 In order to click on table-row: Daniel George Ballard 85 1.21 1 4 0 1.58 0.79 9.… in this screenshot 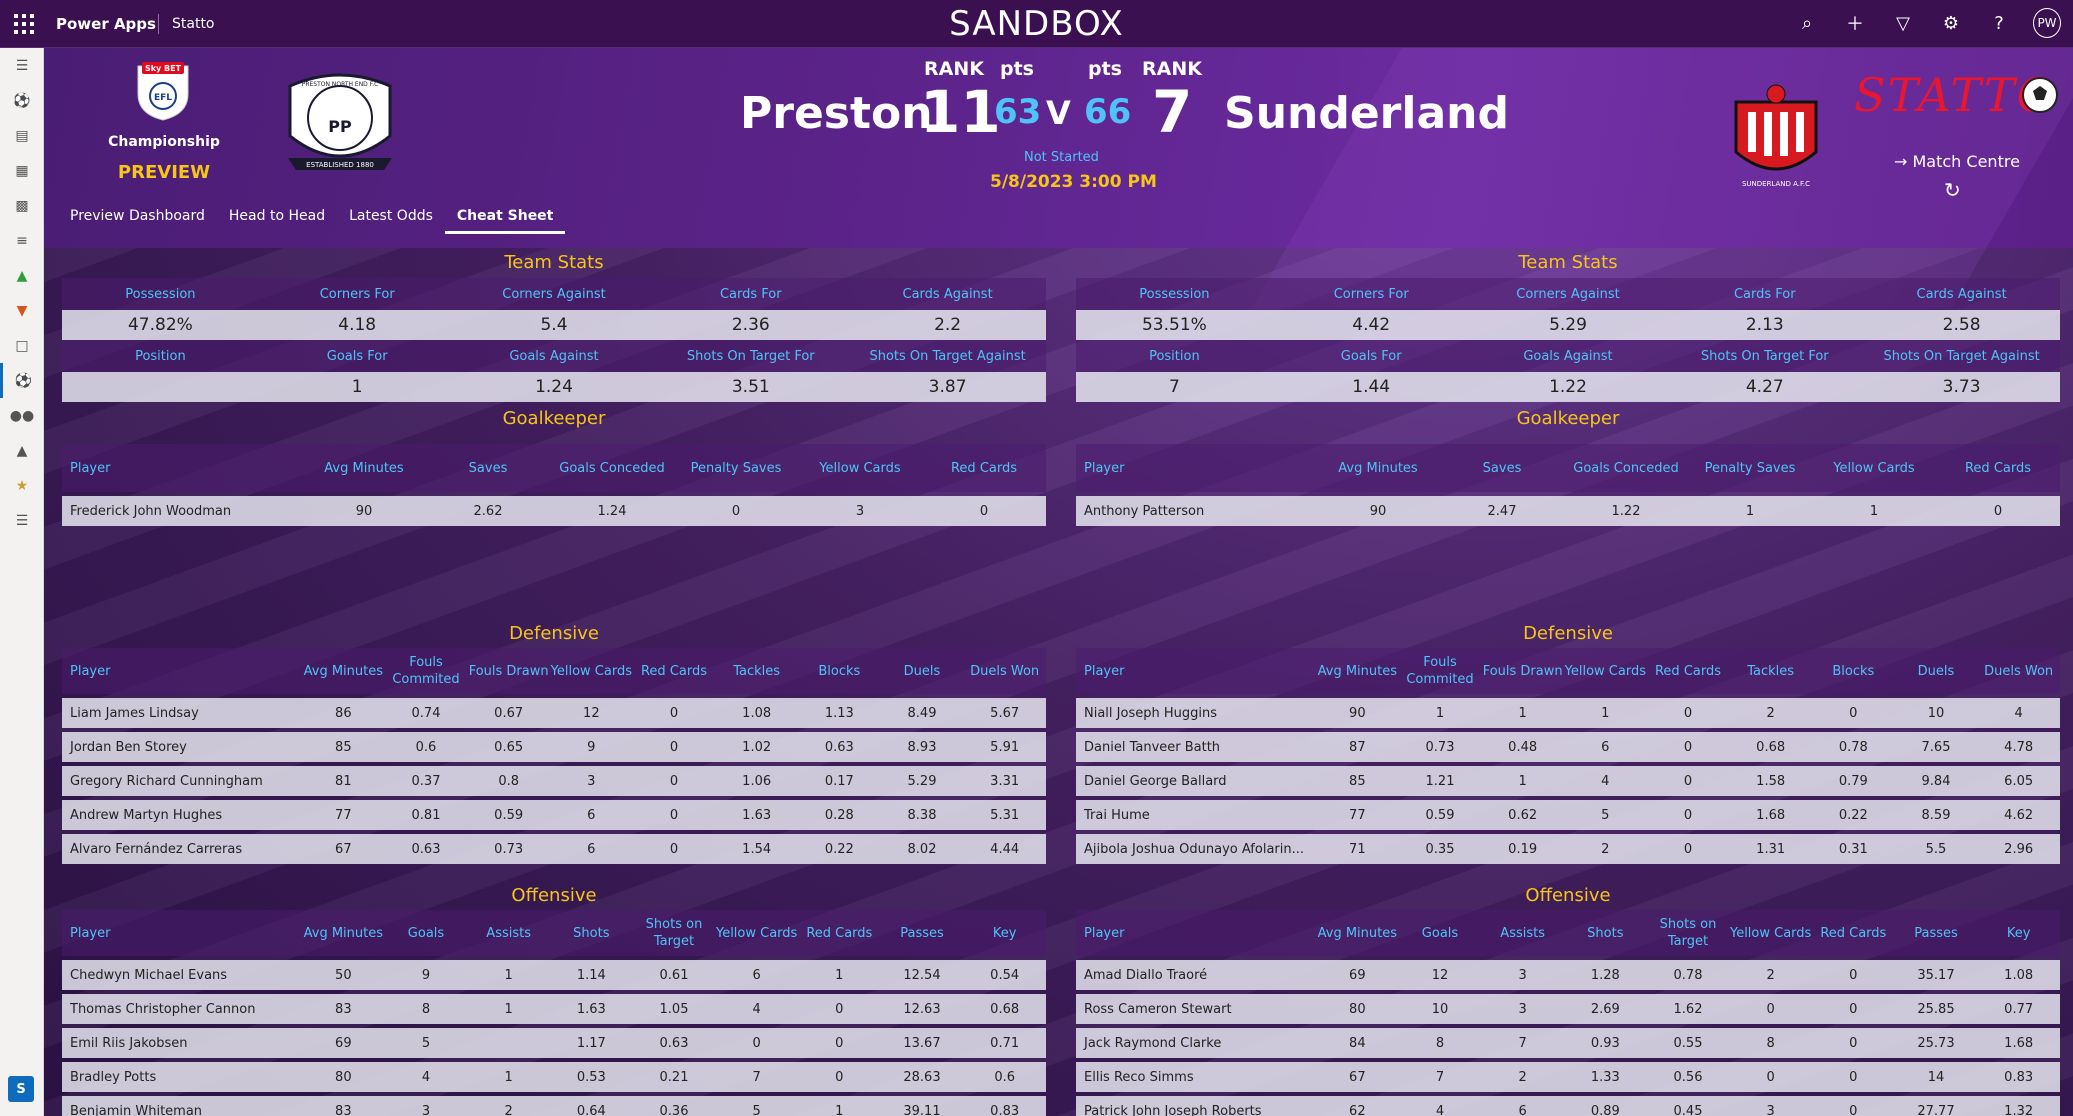, I will do `click(1568, 781)`.